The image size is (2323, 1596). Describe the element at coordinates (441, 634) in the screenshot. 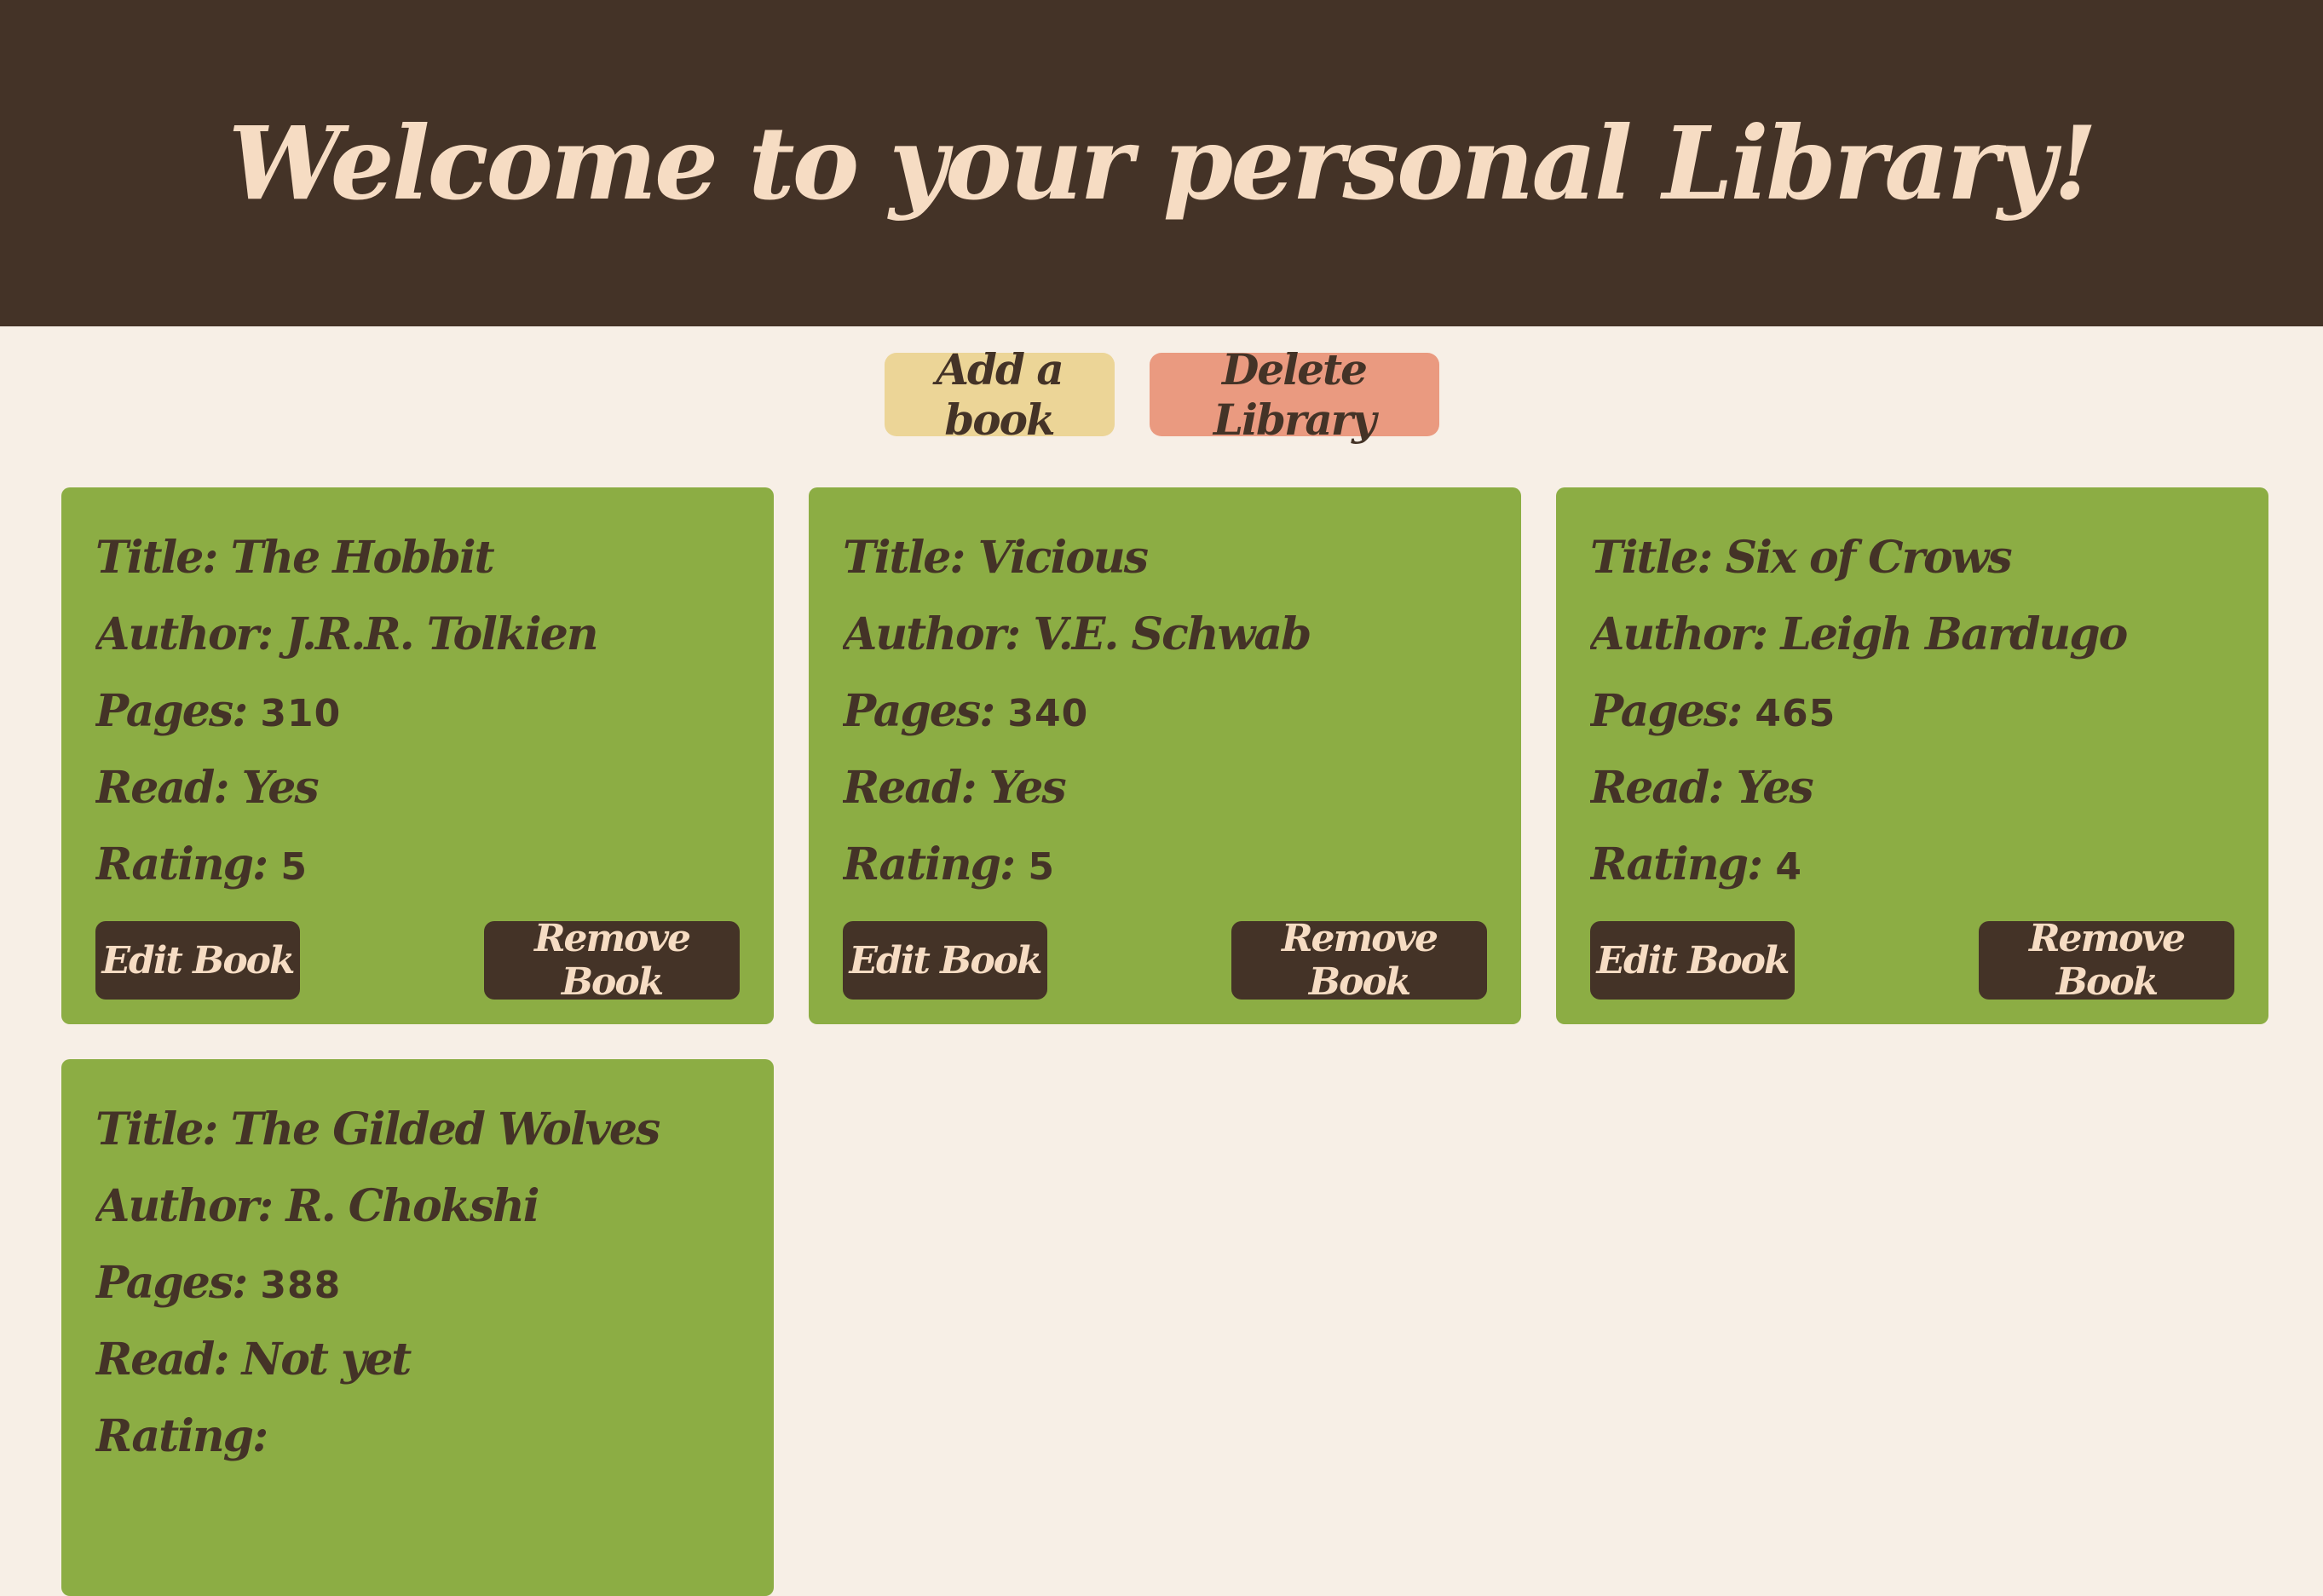

I see `author-value: J.R.R. Tolkien` at that location.